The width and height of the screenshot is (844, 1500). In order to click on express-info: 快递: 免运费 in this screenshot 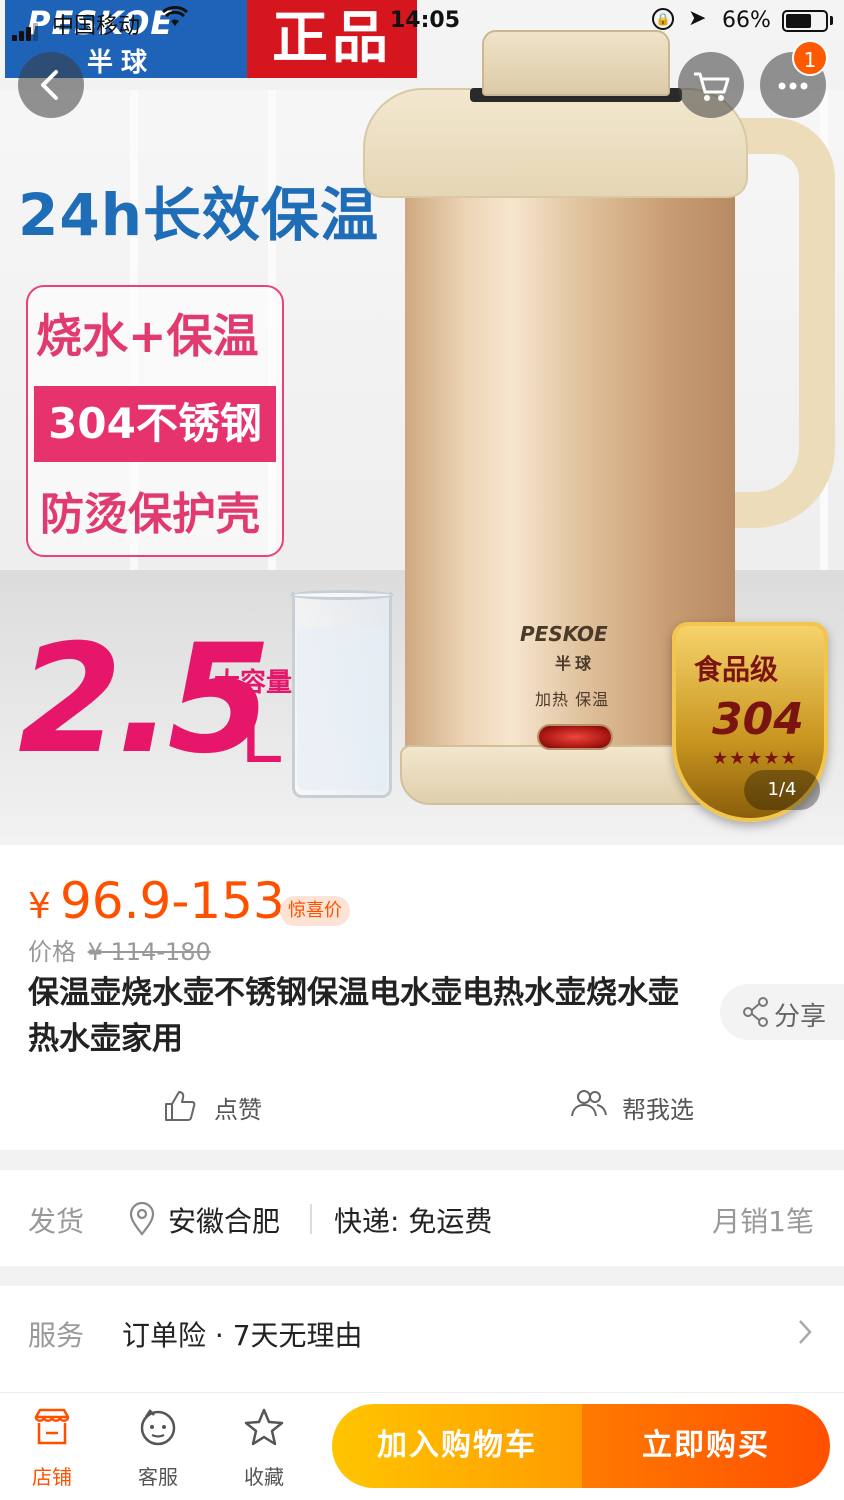, I will do `click(413, 1221)`.